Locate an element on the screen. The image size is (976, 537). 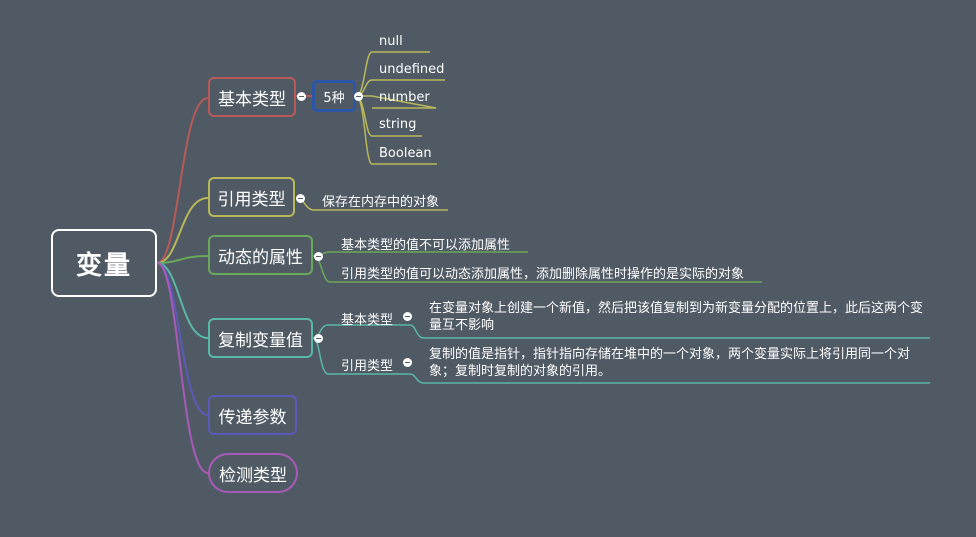
node-reference-types-label: 引用类型 is located at coordinates (251, 199).